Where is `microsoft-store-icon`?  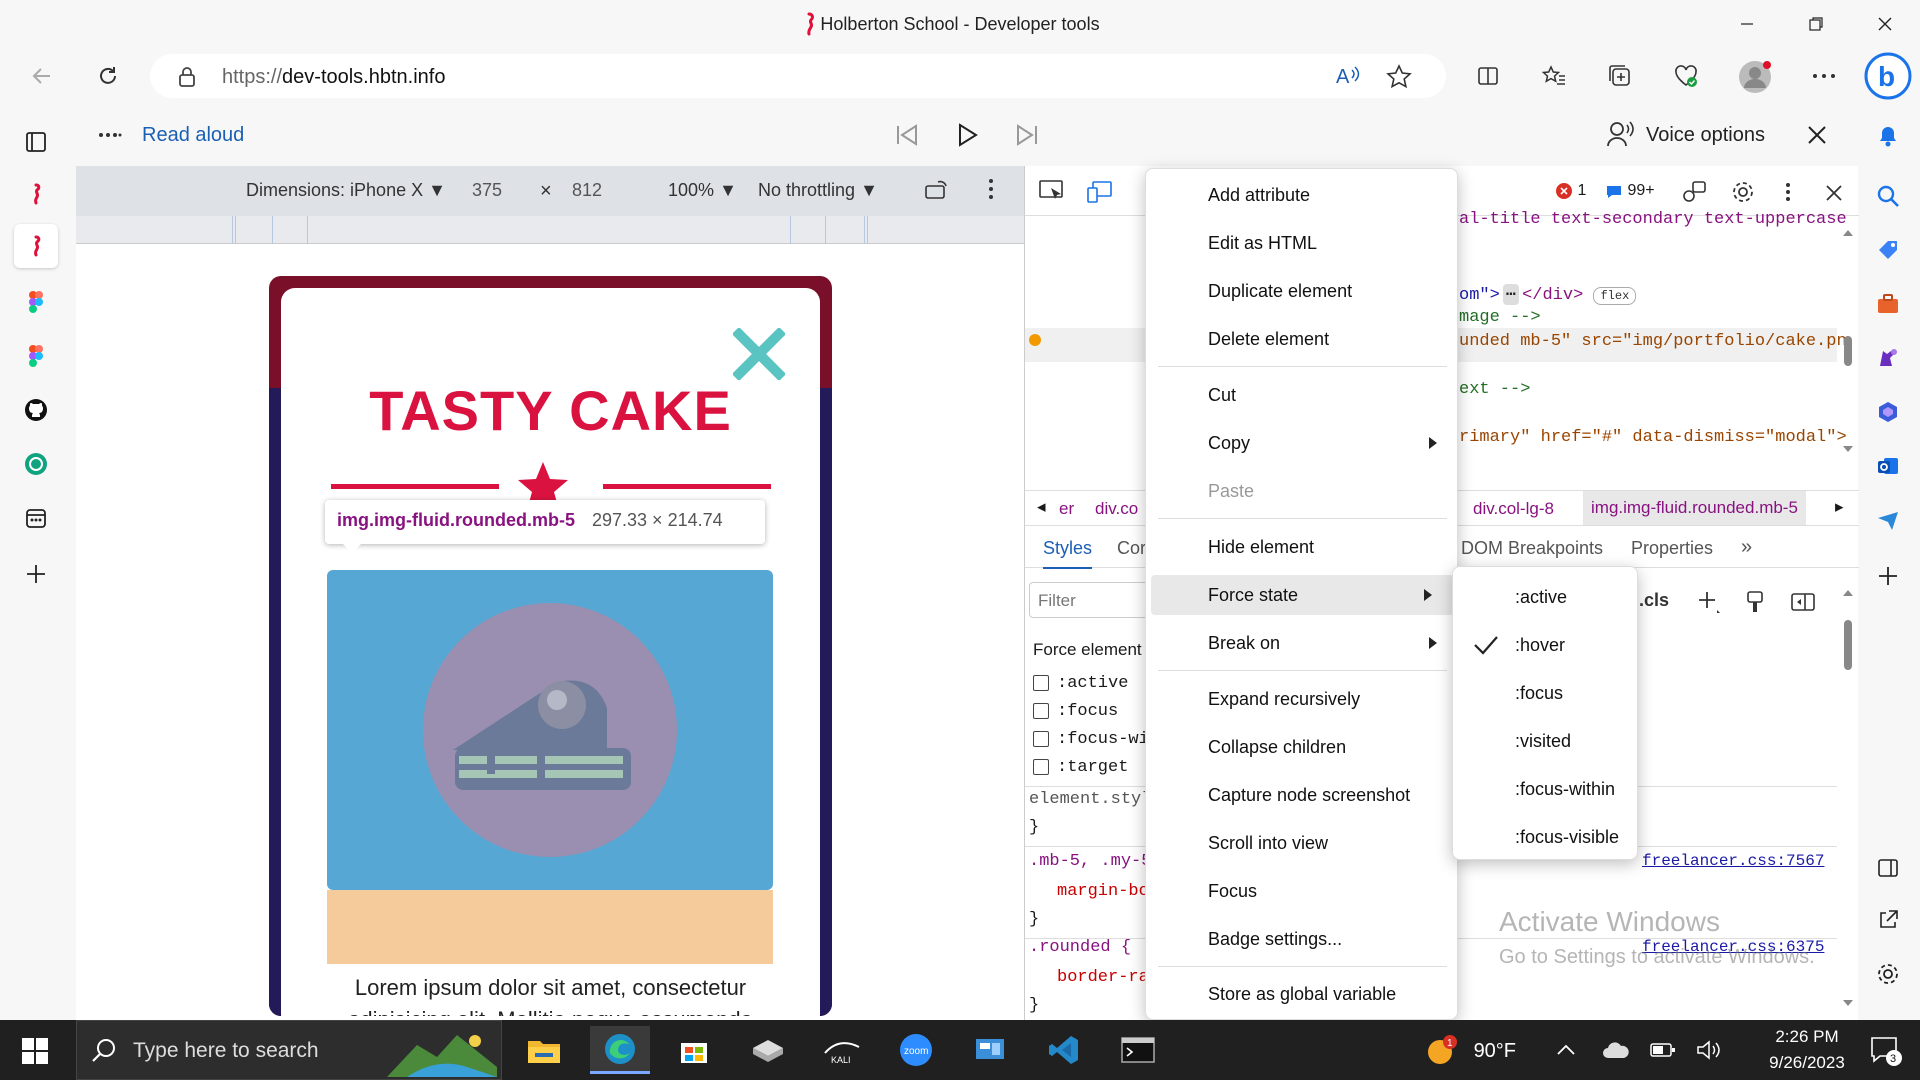 microsoft-store-icon is located at coordinates (694, 1050).